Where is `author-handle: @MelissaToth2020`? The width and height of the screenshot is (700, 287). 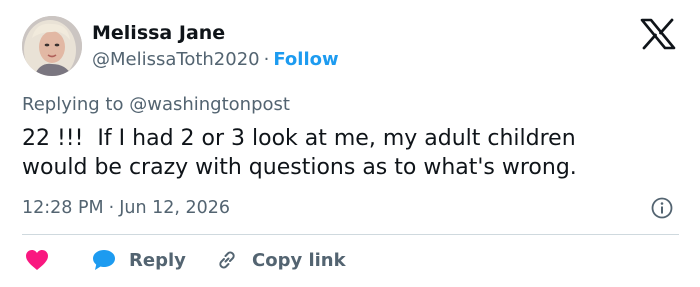
author-handle: @MelissaToth2020 is located at coordinates (176, 59).